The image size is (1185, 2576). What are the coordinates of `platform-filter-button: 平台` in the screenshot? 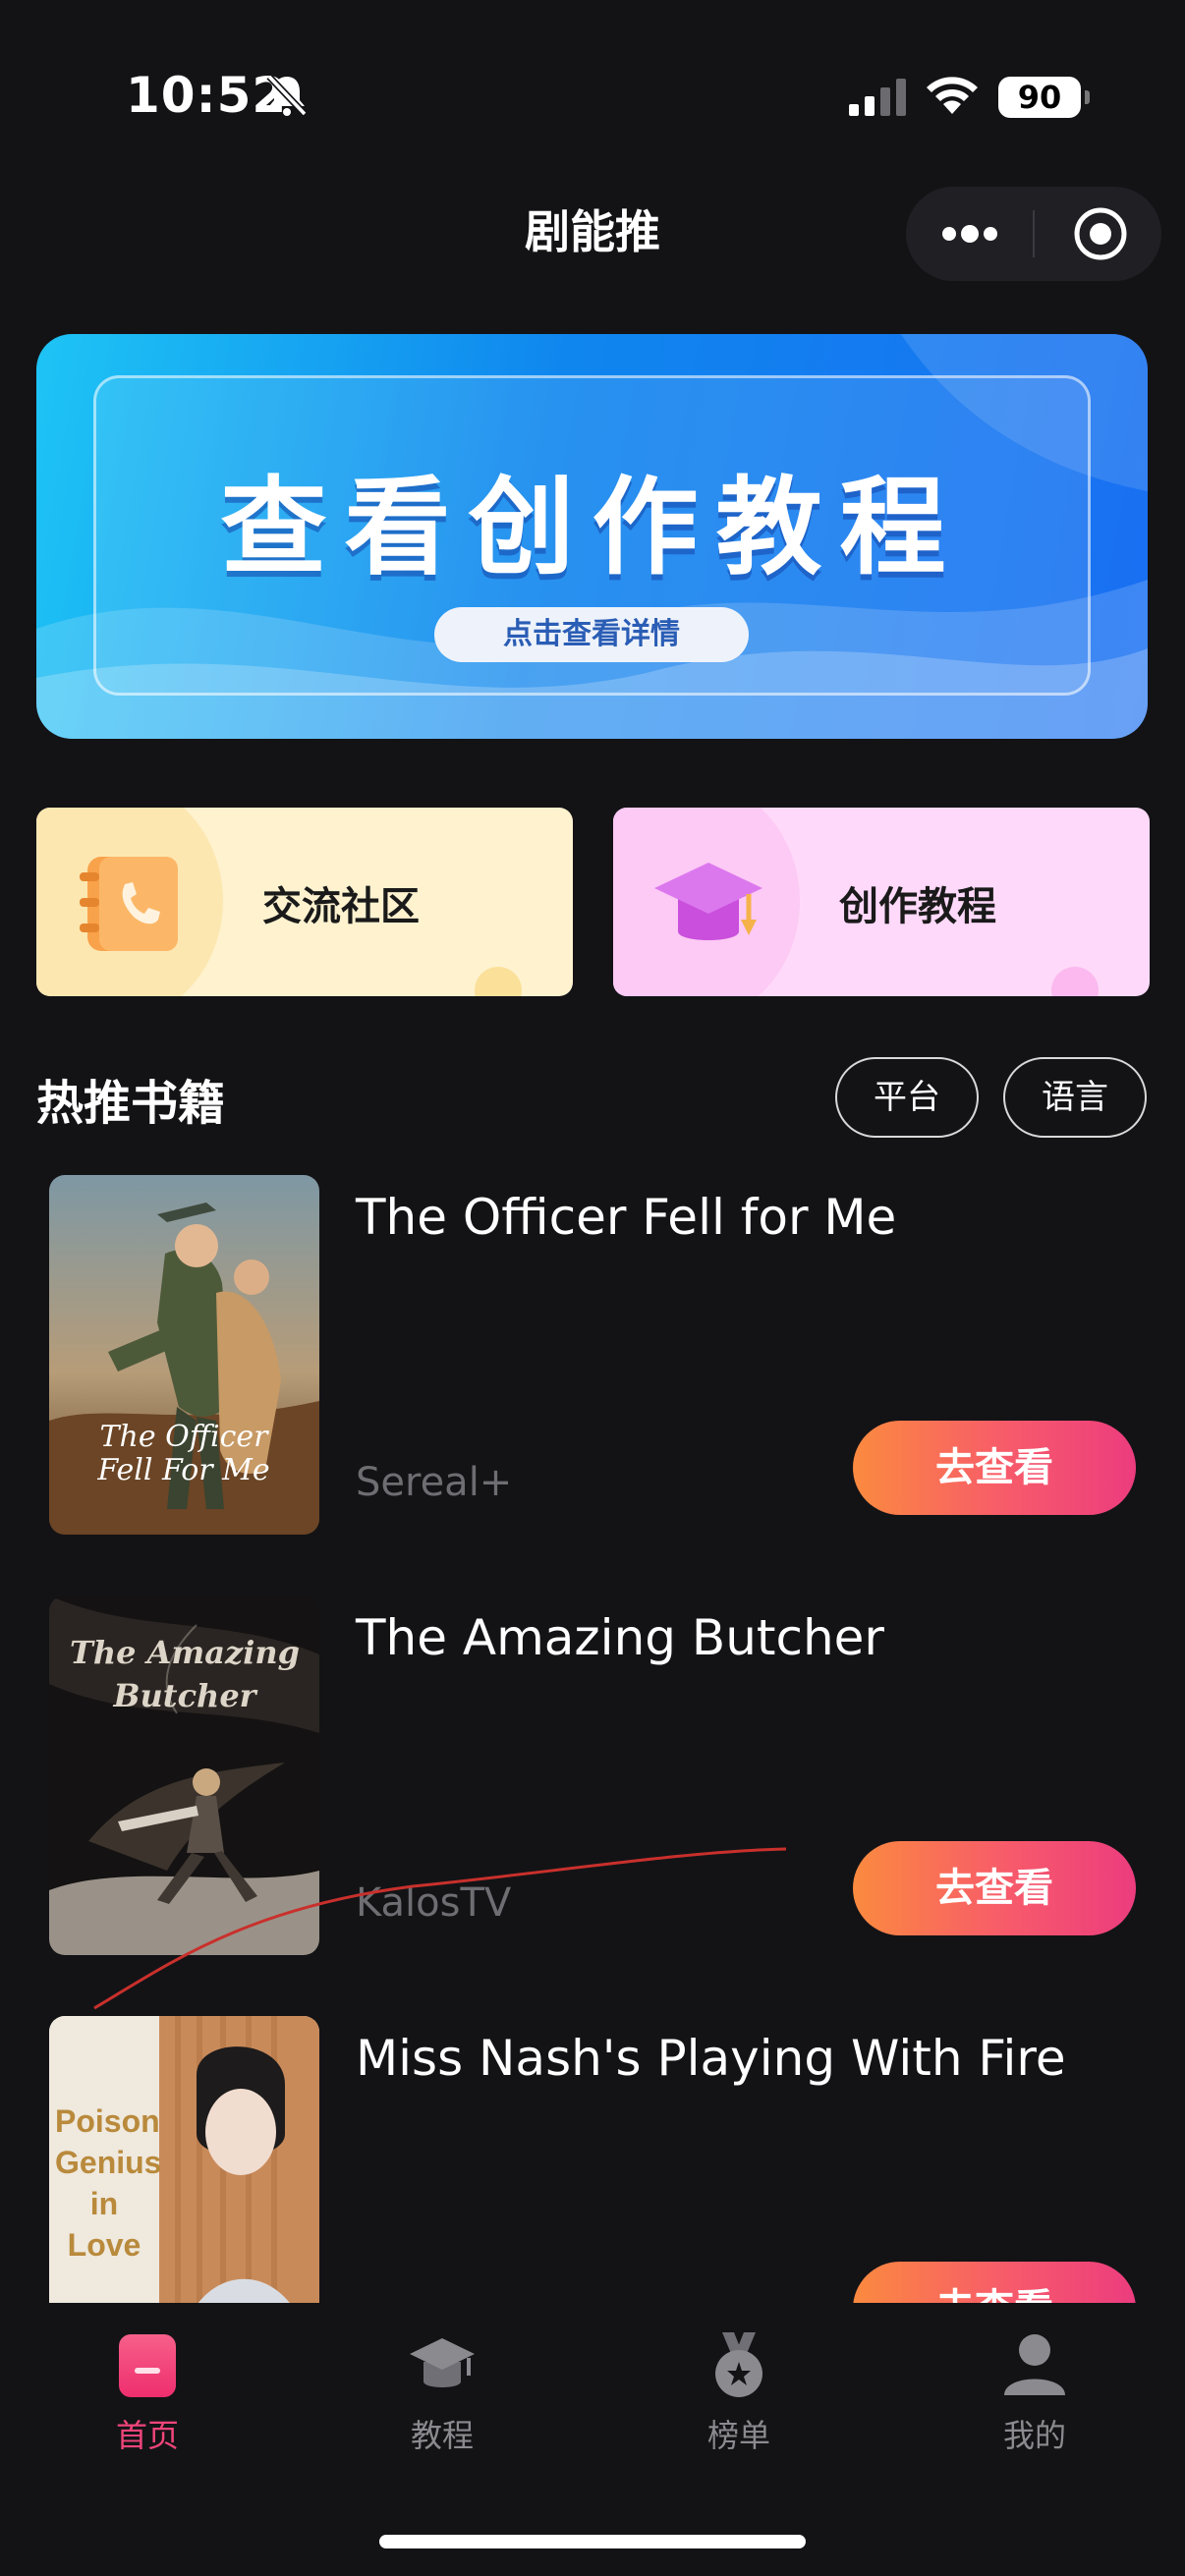 It's located at (907, 1097).